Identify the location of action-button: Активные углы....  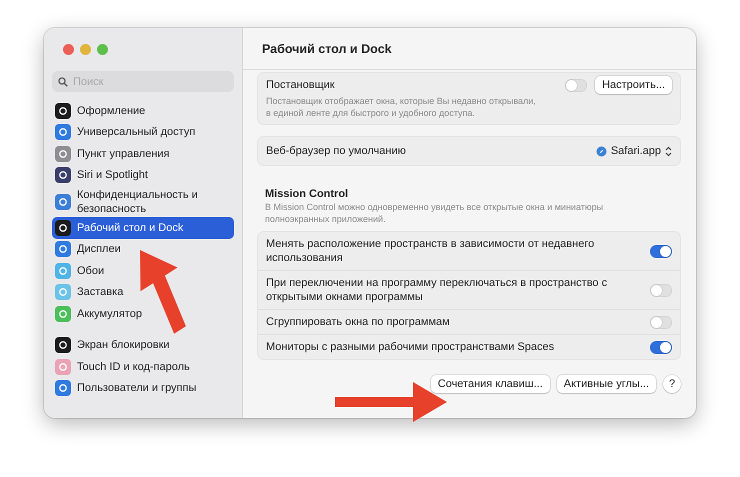
(606, 384).